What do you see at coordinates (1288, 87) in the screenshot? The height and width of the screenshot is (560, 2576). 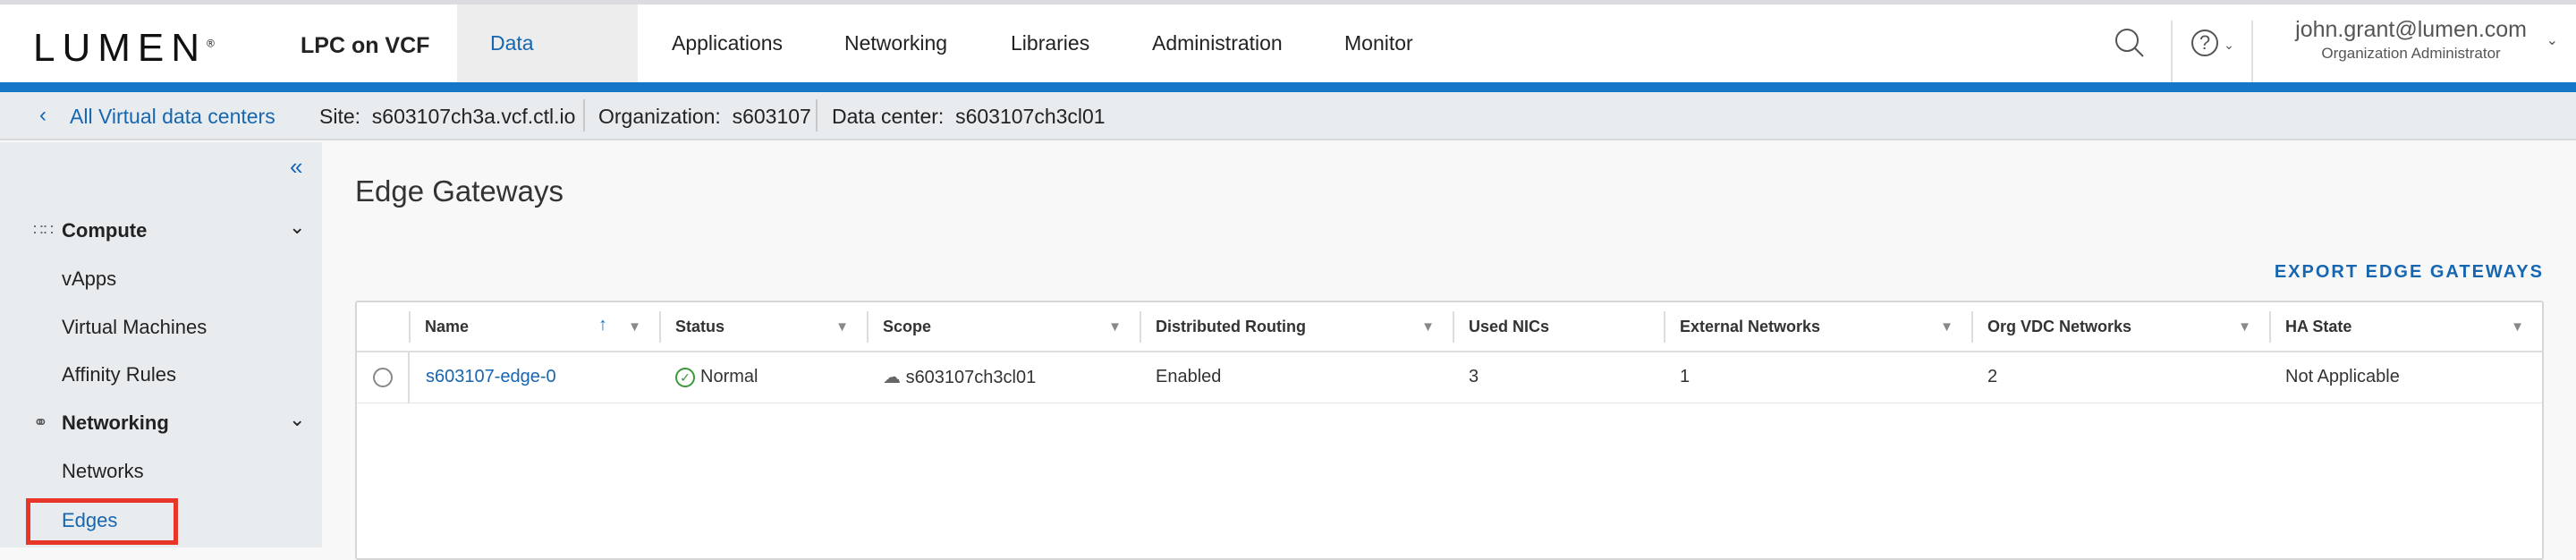 I see `accent-bar` at bounding box center [1288, 87].